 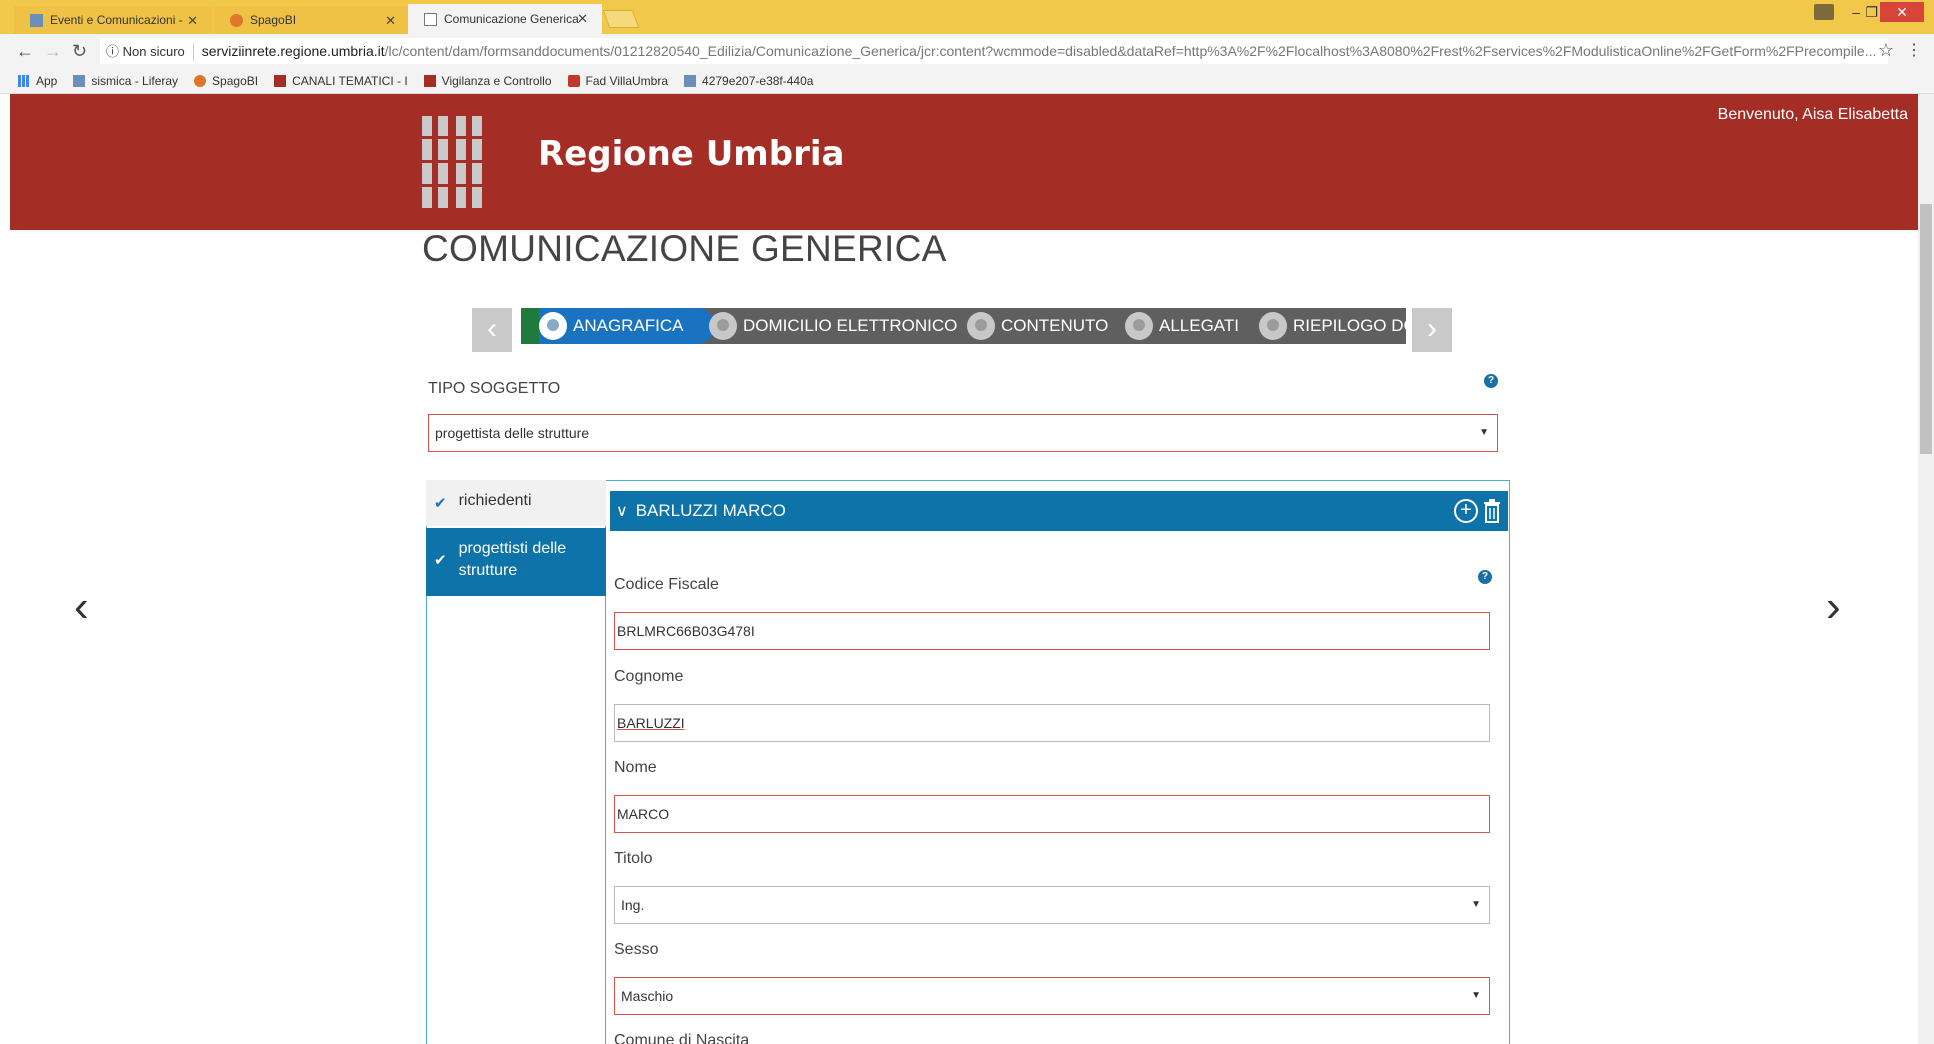 What do you see at coordinates (430, 19) in the screenshot?
I see `document-icon` at bounding box center [430, 19].